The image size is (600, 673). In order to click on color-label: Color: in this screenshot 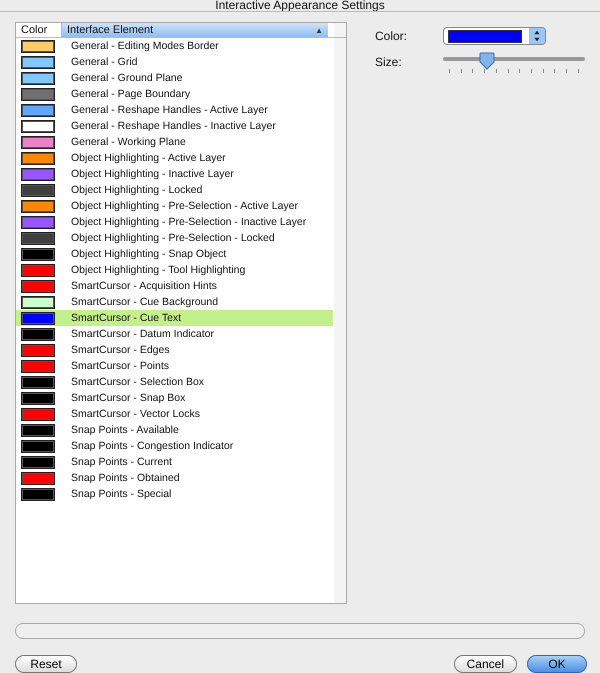, I will do `click(391, 36)`.